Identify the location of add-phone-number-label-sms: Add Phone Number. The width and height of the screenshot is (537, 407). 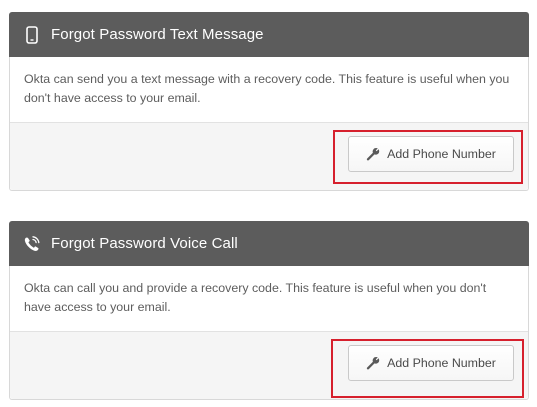
(441, 154).